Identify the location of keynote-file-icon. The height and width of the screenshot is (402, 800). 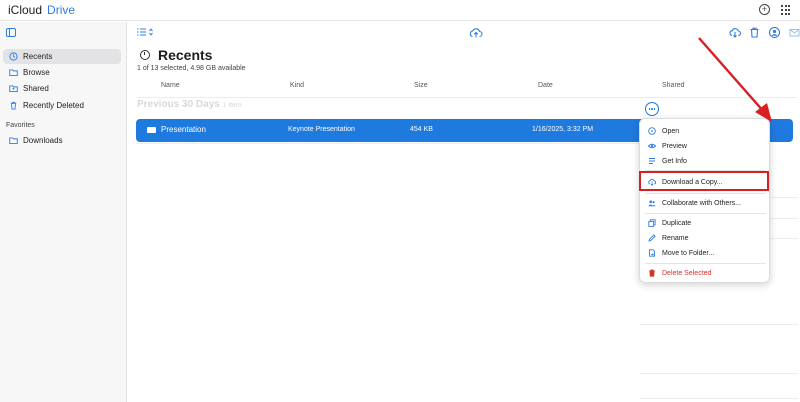
(151, 130).